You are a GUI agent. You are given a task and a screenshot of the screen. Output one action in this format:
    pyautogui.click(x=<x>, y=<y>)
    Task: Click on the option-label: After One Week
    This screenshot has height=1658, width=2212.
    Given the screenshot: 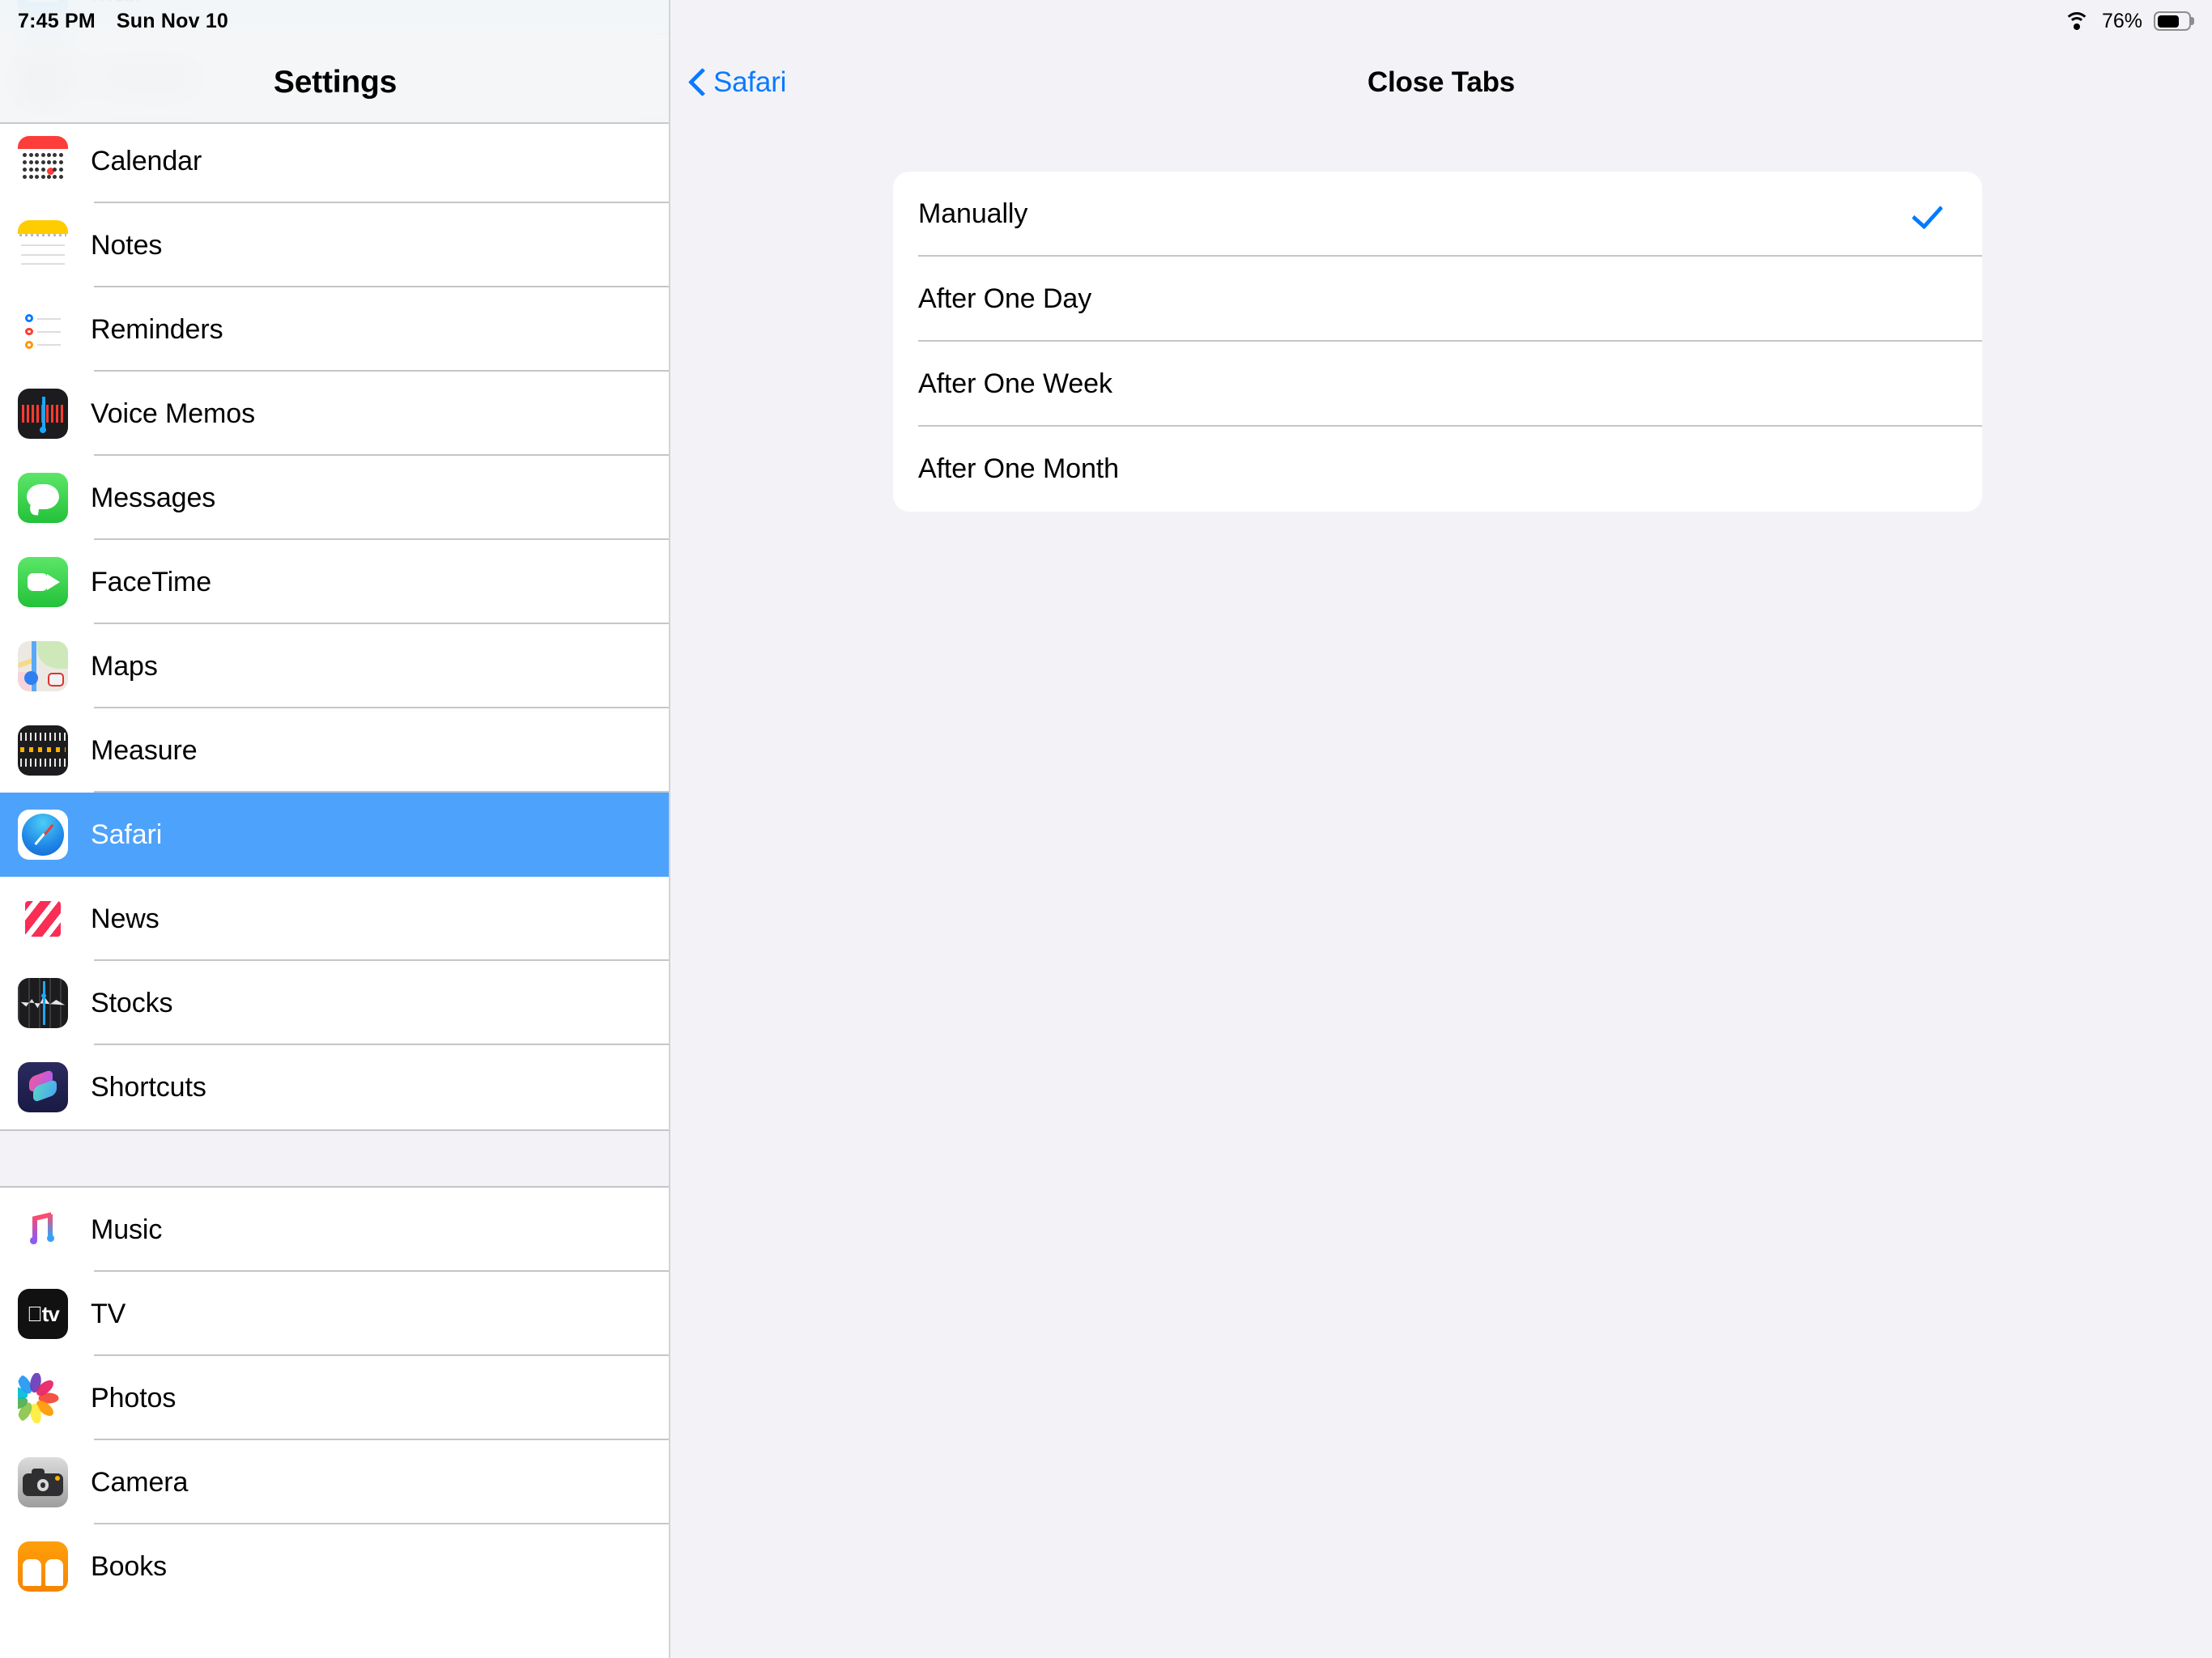 What is the action you would take?
    pyautogui.click(x=1015, y=383)
    